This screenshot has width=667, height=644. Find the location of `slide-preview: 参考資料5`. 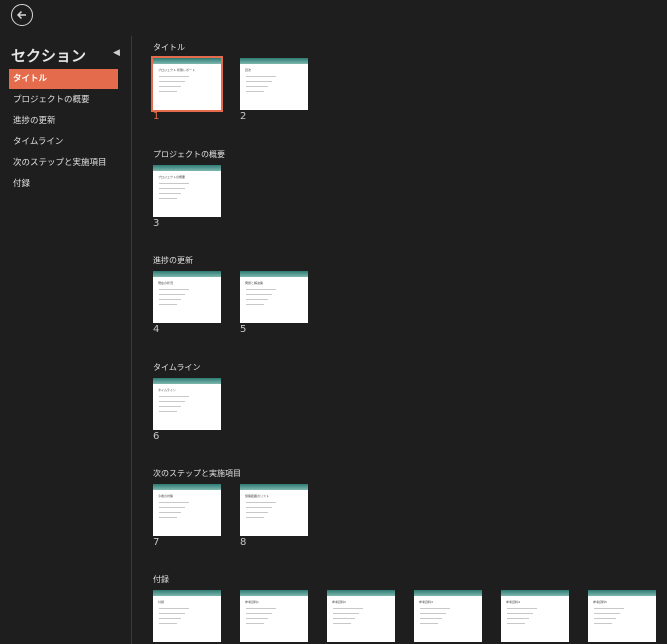

slide-preview: 参考資料5 is located at coordinates (622, 616).